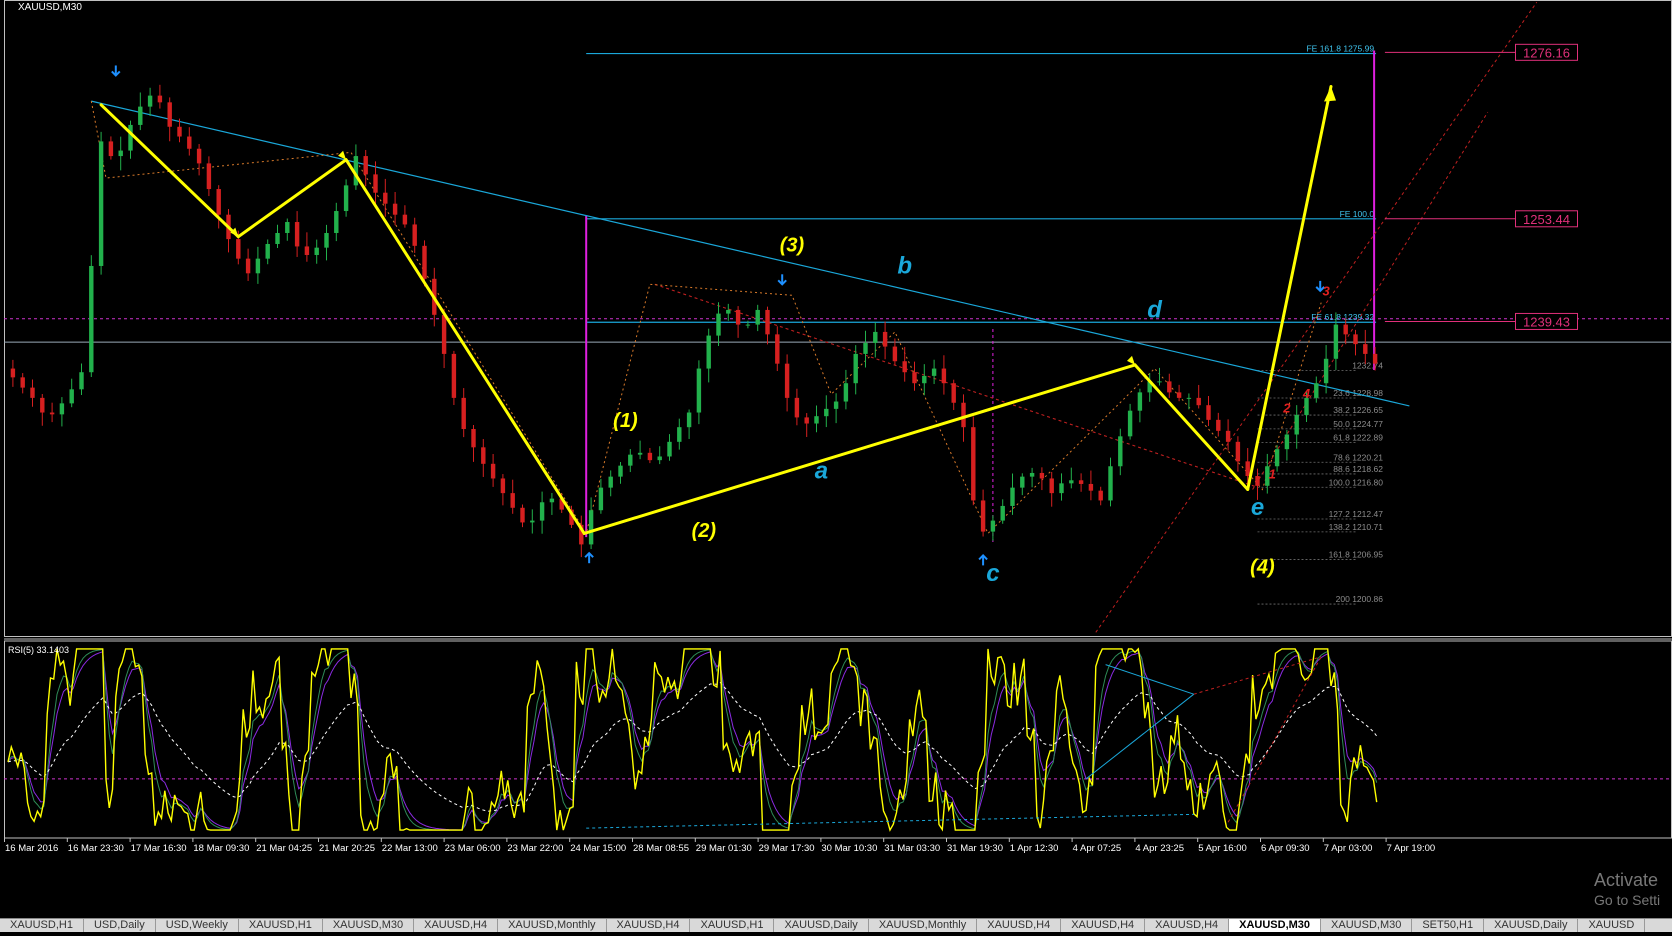  Describe the element at coordinates (284, 848) in the screenshot. I see `x-tick-label: 21 Mar 04:25` at that location.